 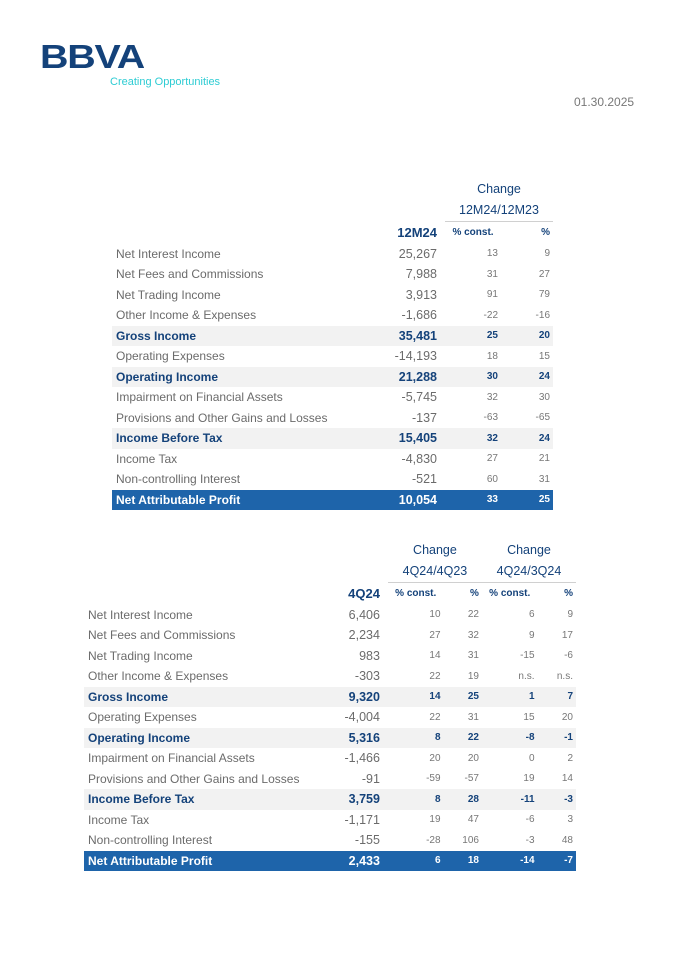 I want to click on table-row: Net Fees and Commissions 2,234 27 32 9 17, so click(x=330, y=635).